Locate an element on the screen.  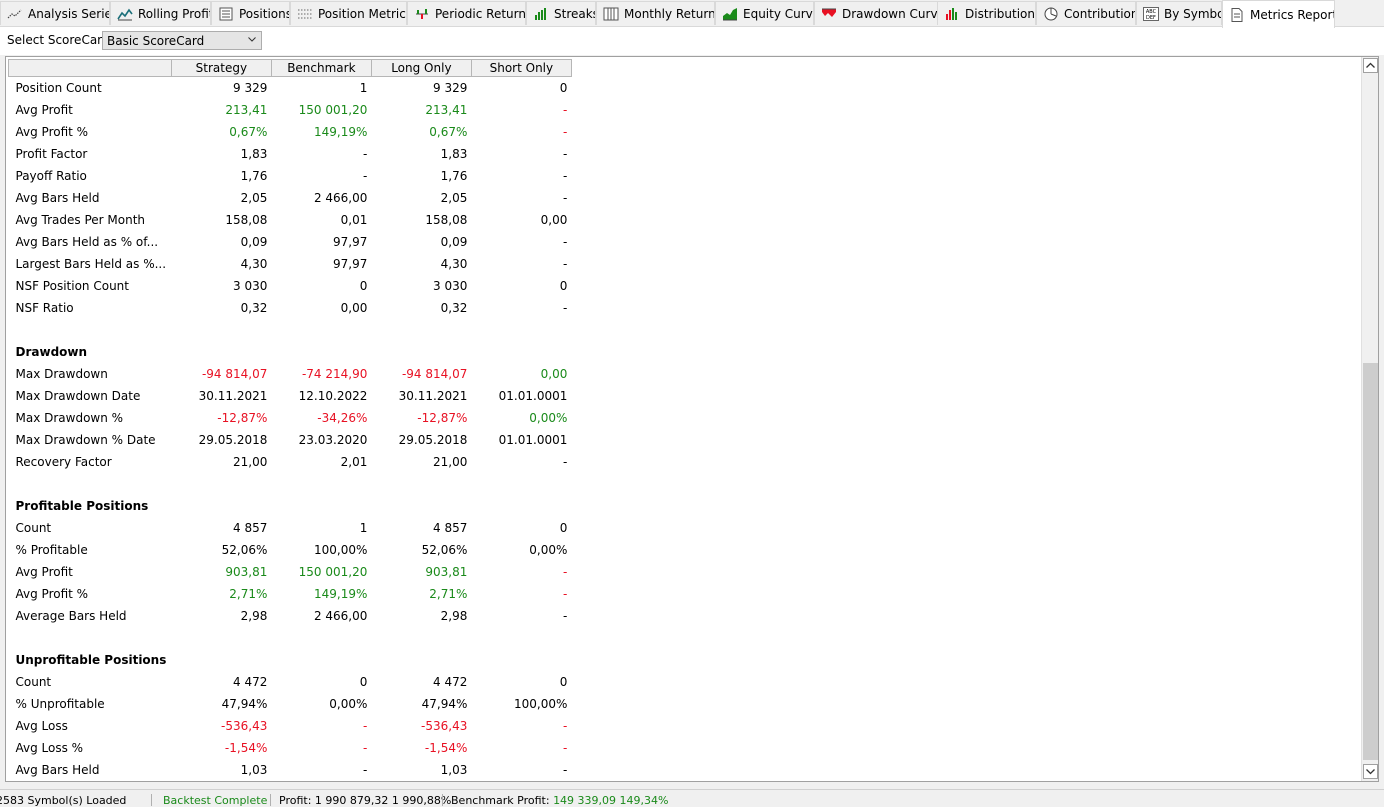
column-header-label is located at coordinates (90, 68).